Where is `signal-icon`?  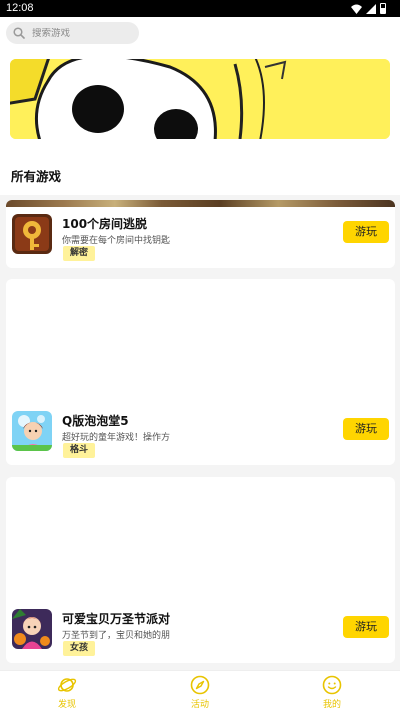
signal-icon is located at coordinates (371, 8).